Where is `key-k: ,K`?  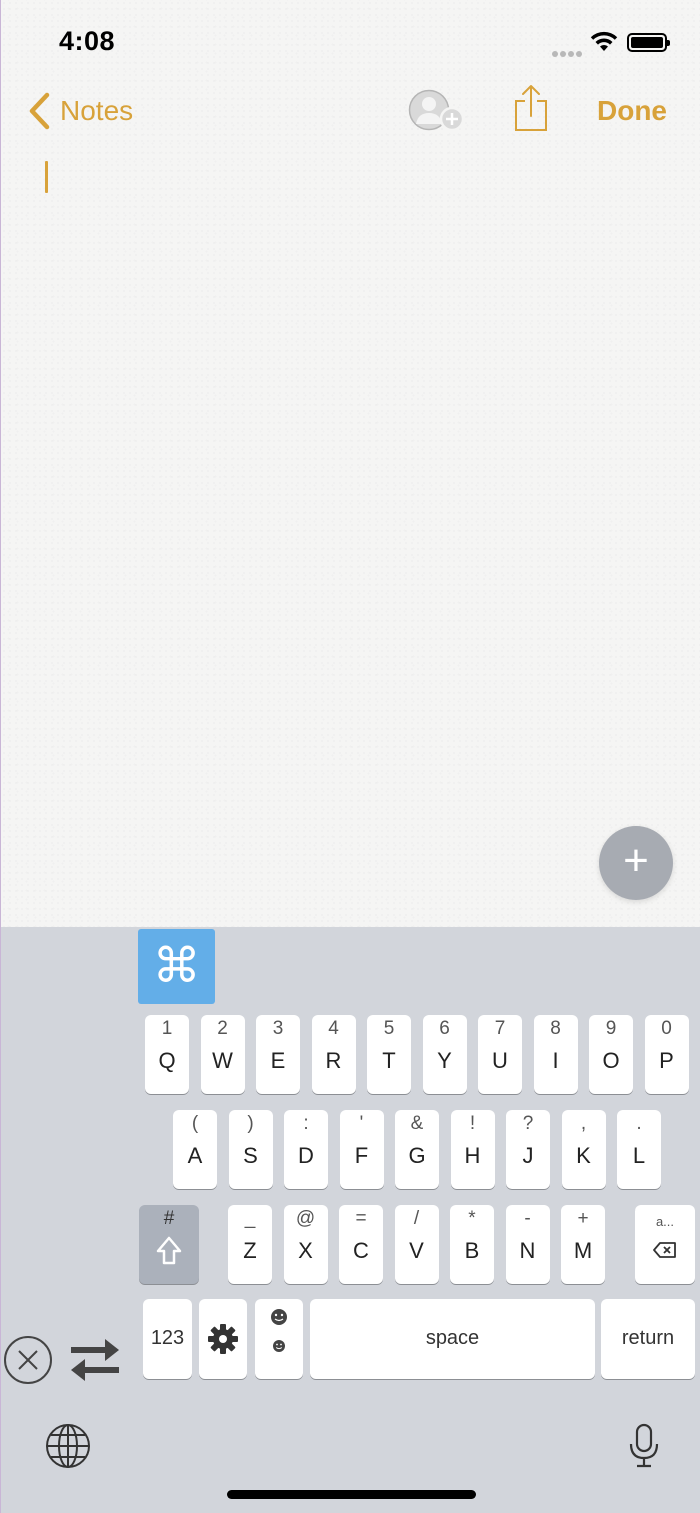
key-k: ,K is located at coordinates (583, 1149).